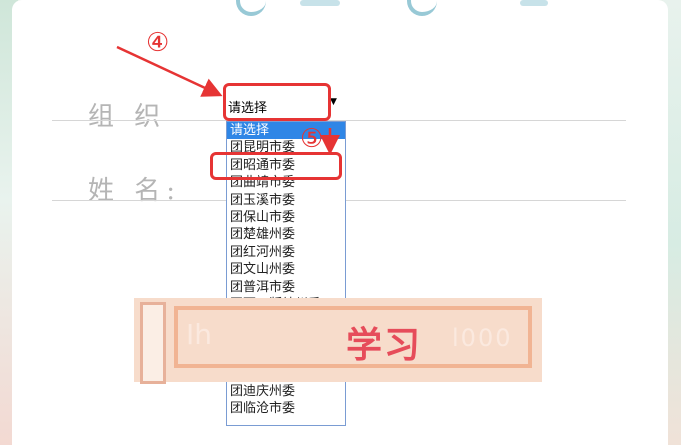 Image resolution: width=681 pixels, height=445 pixels. What do you see at coordinates (228, 100) in the screenshot?
I see `annotation-arrows` at bounding box center [228, 100].